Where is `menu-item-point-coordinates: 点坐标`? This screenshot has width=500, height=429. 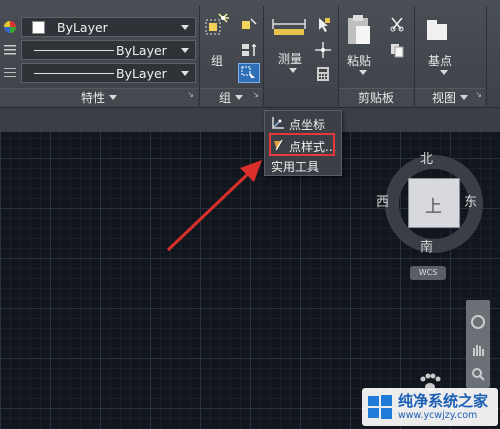 menu-item-point-coordinates: 点坐标 is located at coordinates (304, 123).